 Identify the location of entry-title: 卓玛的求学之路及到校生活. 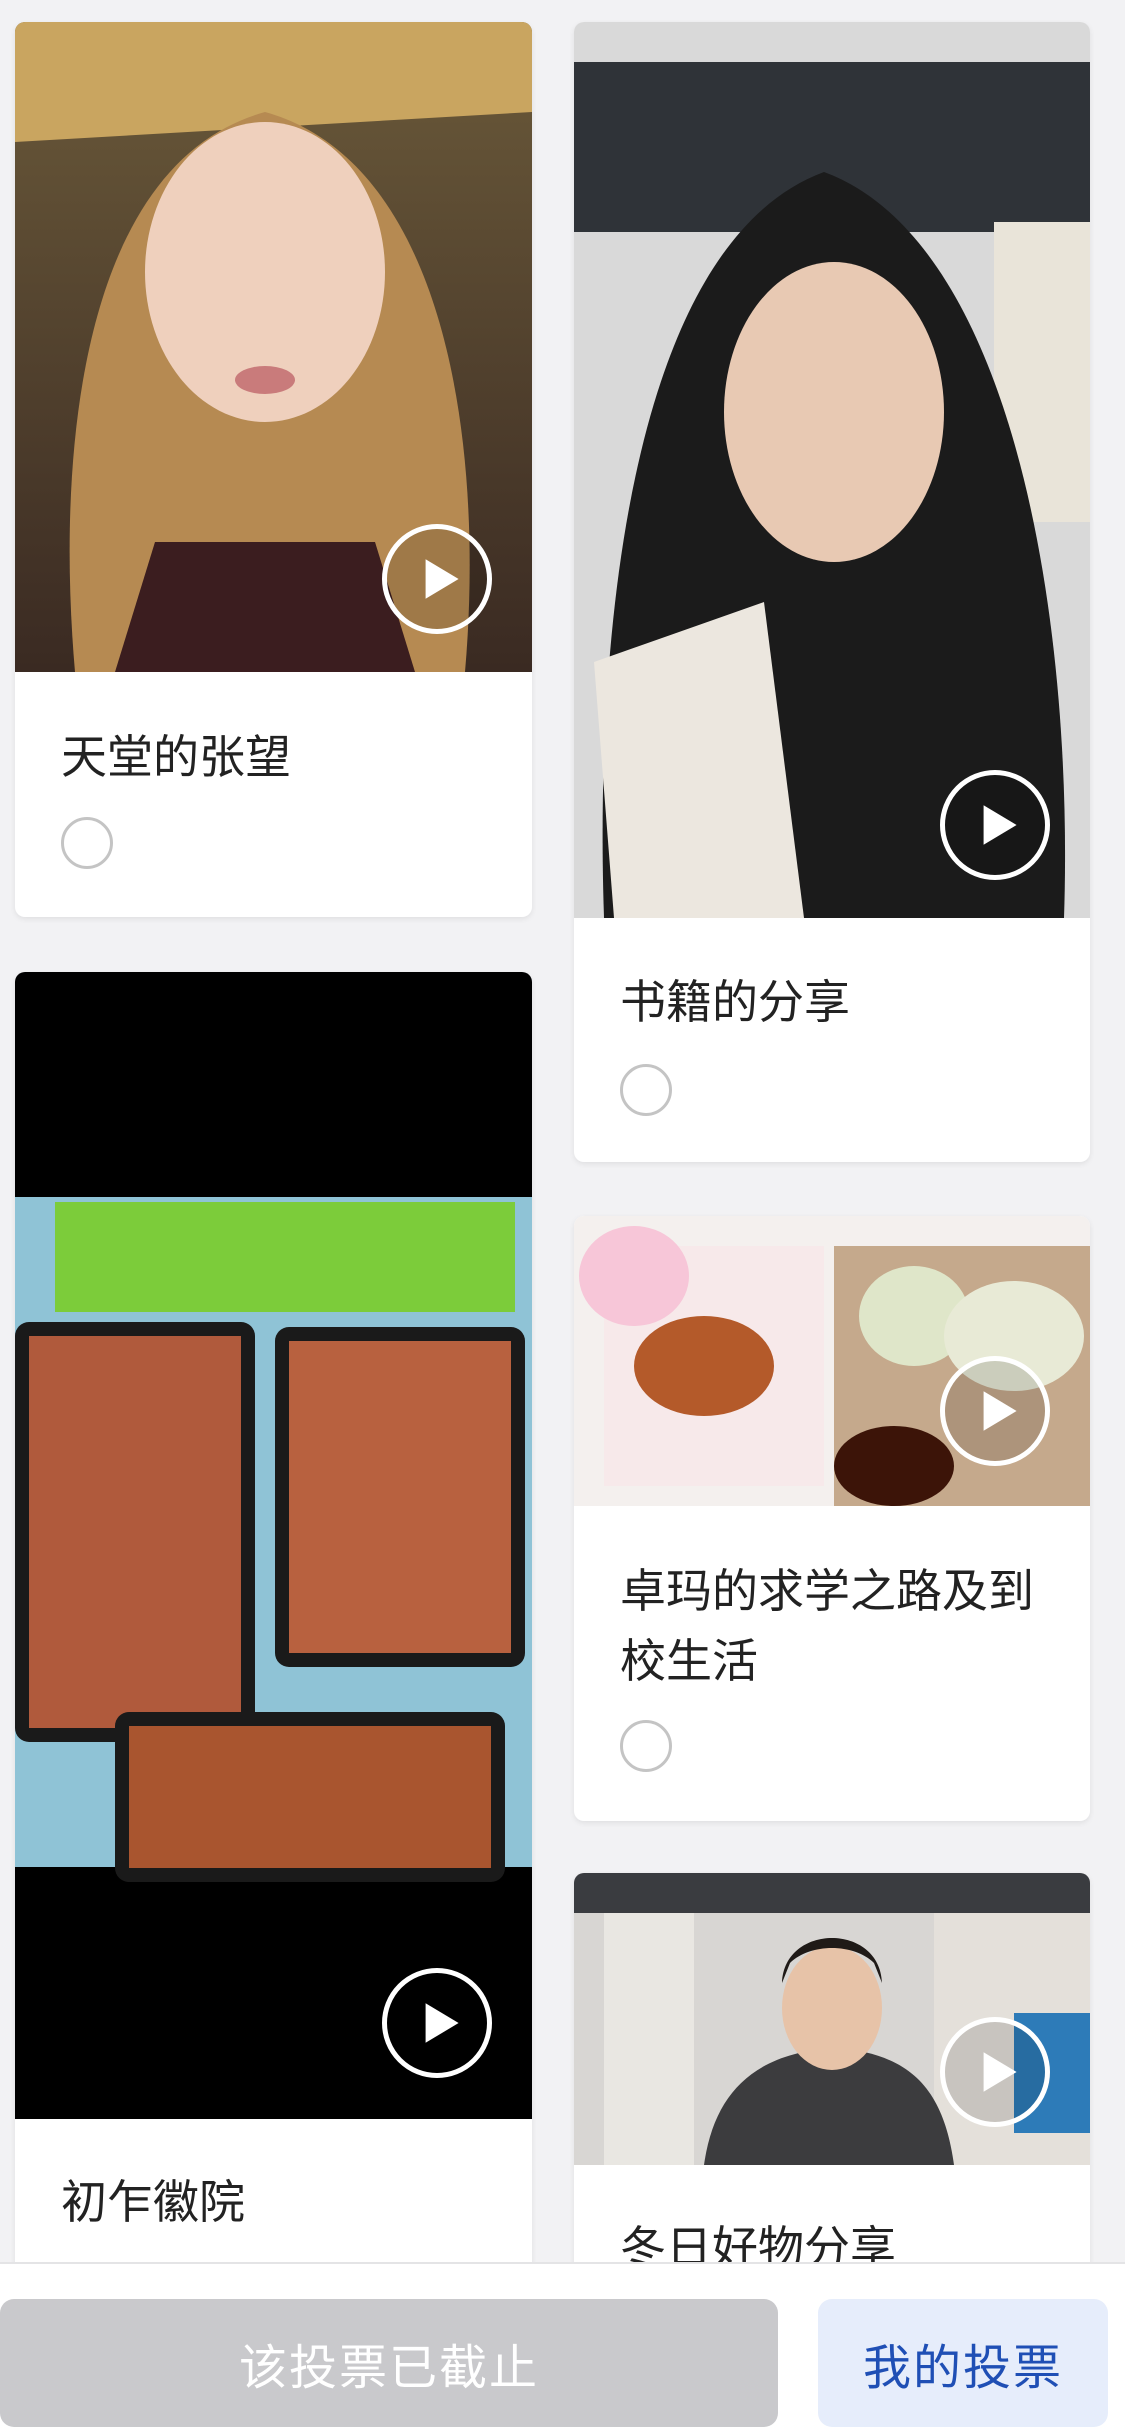
(827, 1626).